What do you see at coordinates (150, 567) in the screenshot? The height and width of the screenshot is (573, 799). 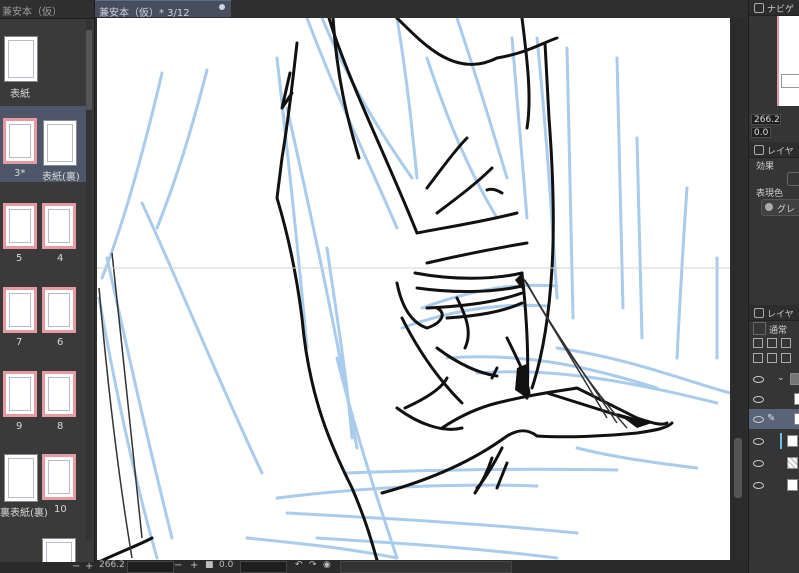 I see `zoom-slider` at bounding box center [150, 567].